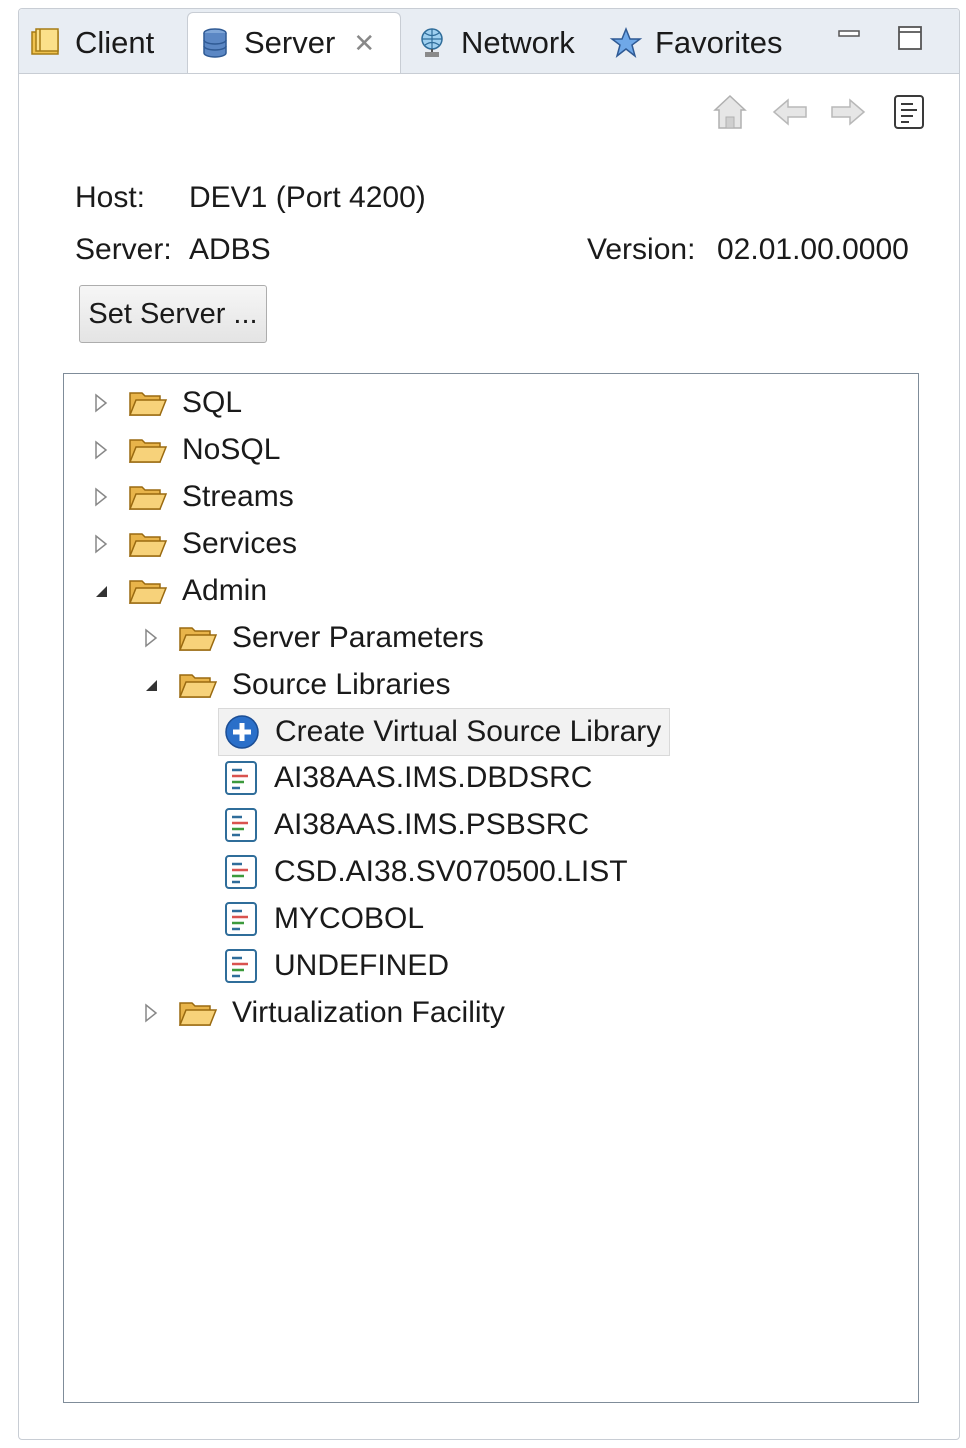 This screenshot has height=1448, width=966. I want to click on folder-book-icon, so click(45, 41).